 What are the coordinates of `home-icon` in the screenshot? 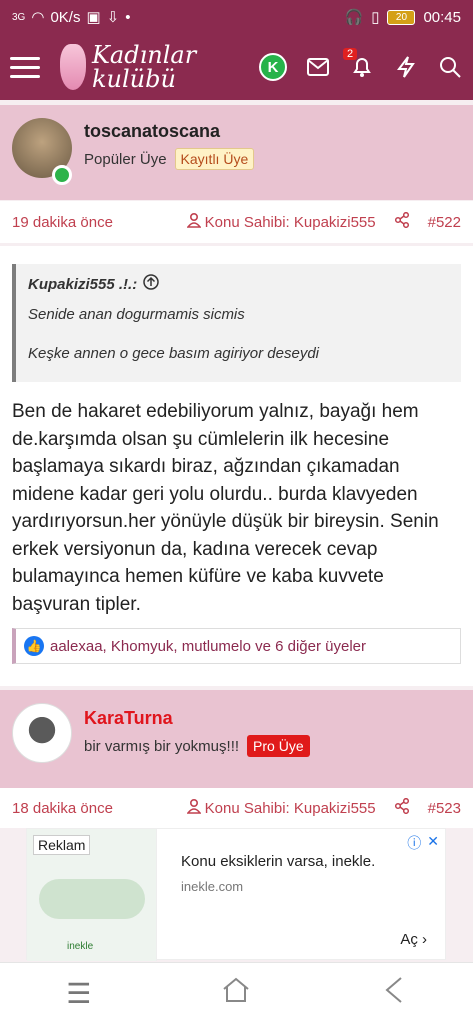 It's located at (236, 993).